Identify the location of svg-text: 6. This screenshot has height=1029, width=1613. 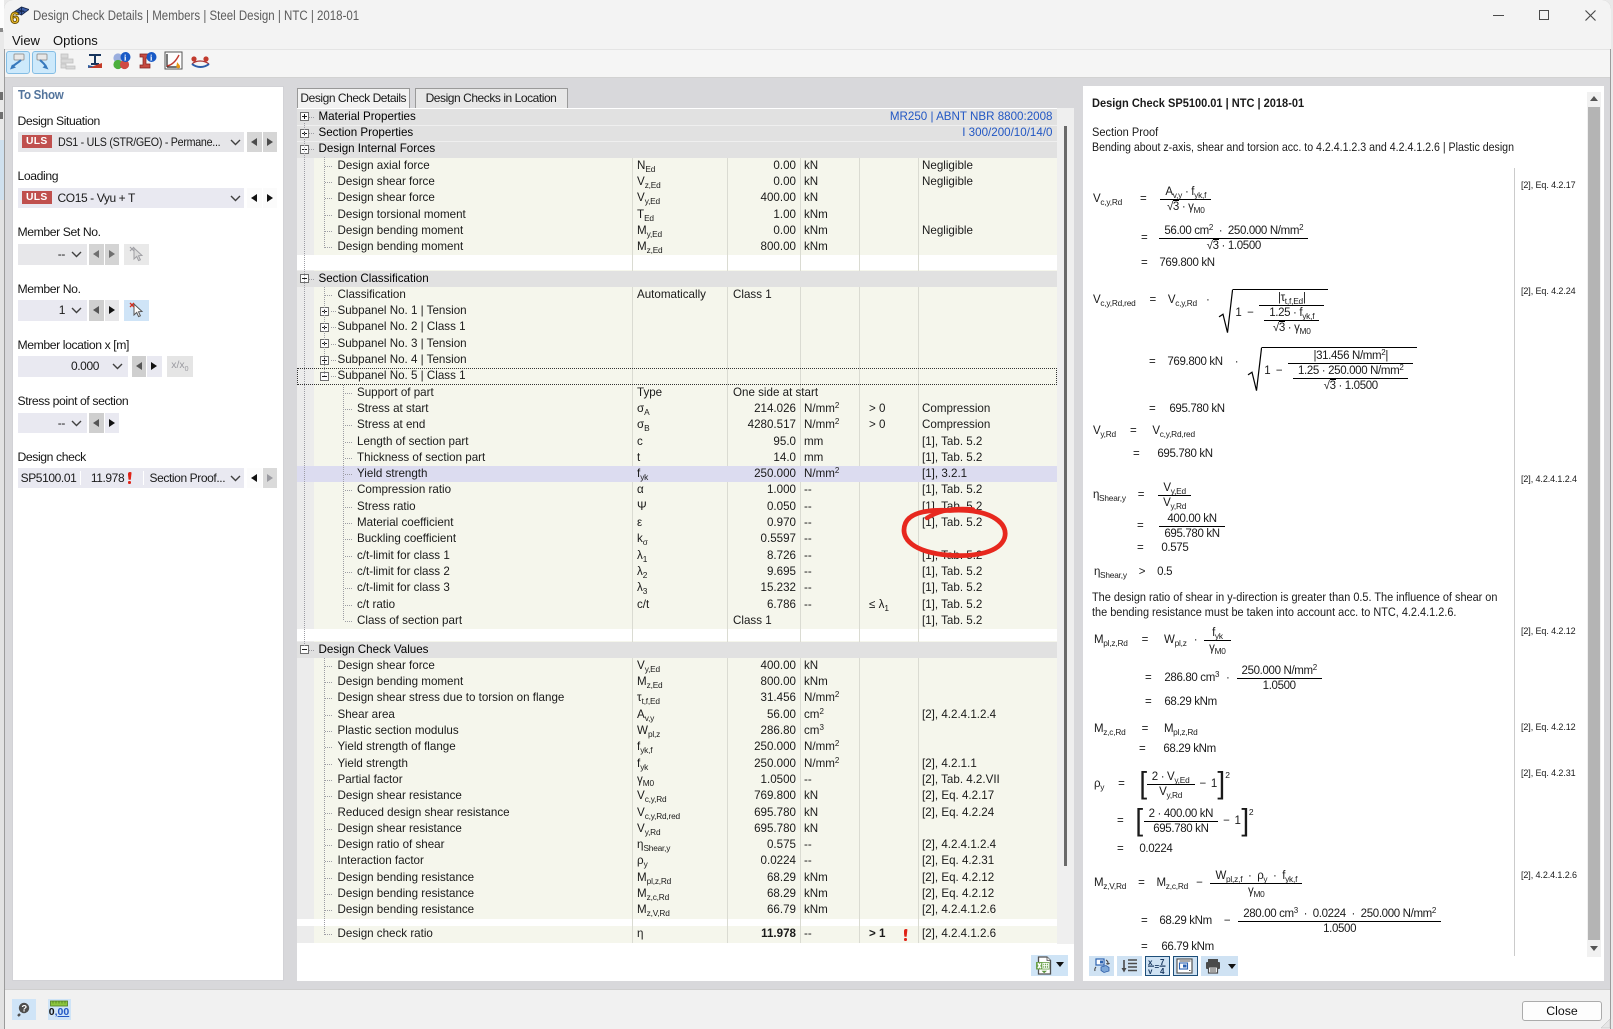
(14, 17).